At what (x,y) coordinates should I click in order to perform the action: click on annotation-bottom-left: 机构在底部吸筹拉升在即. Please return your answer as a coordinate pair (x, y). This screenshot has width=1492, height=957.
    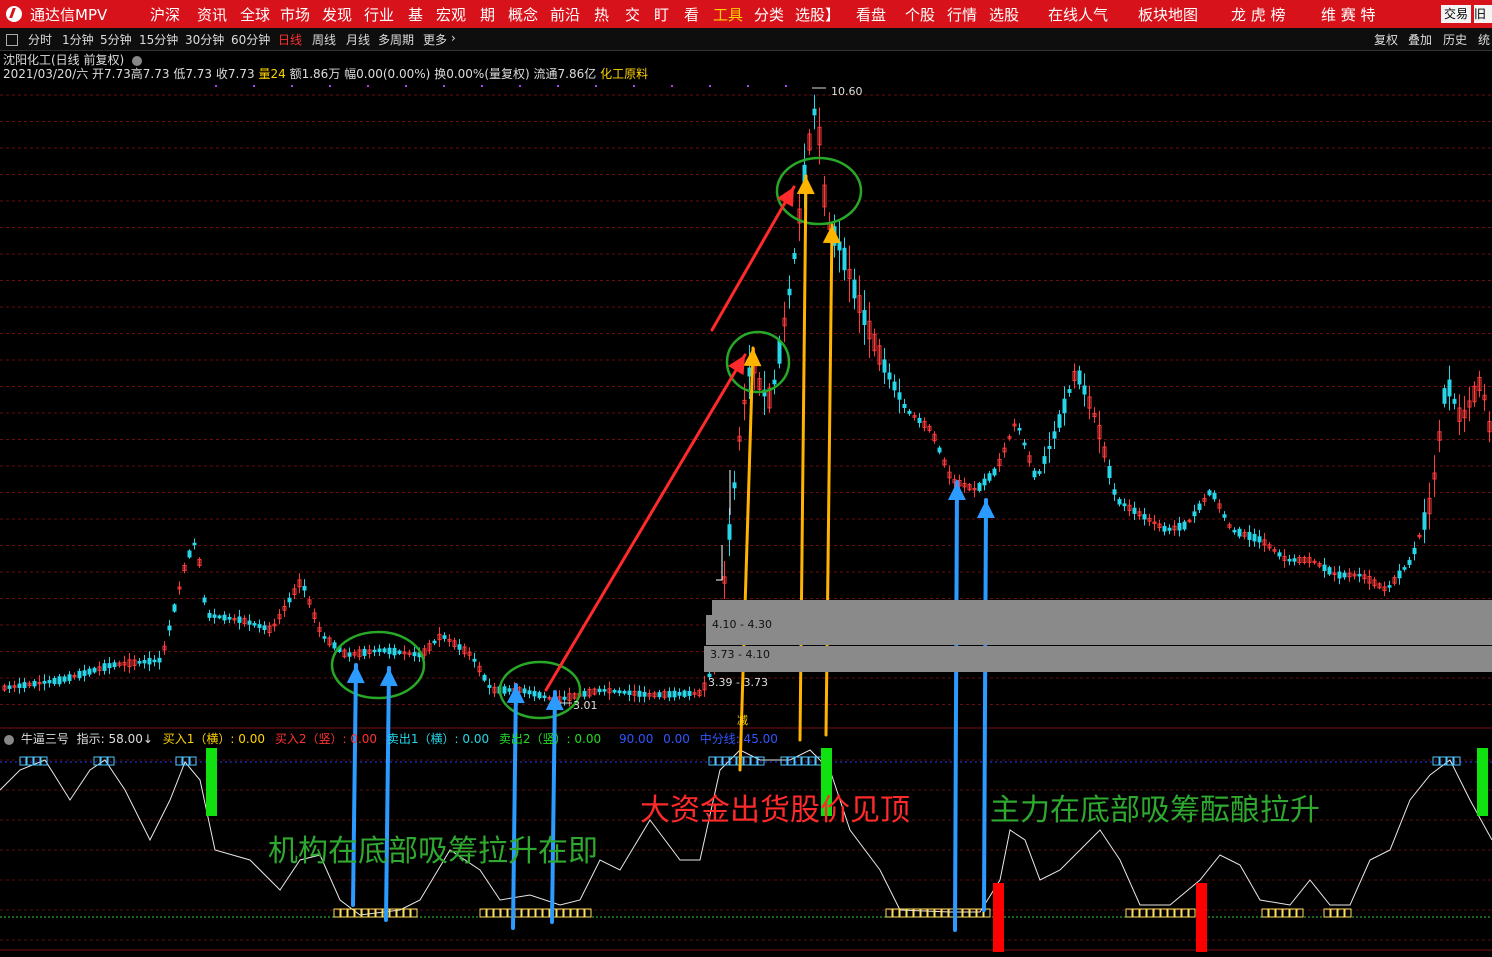
    Looking at the image, I should click on (433, 851).